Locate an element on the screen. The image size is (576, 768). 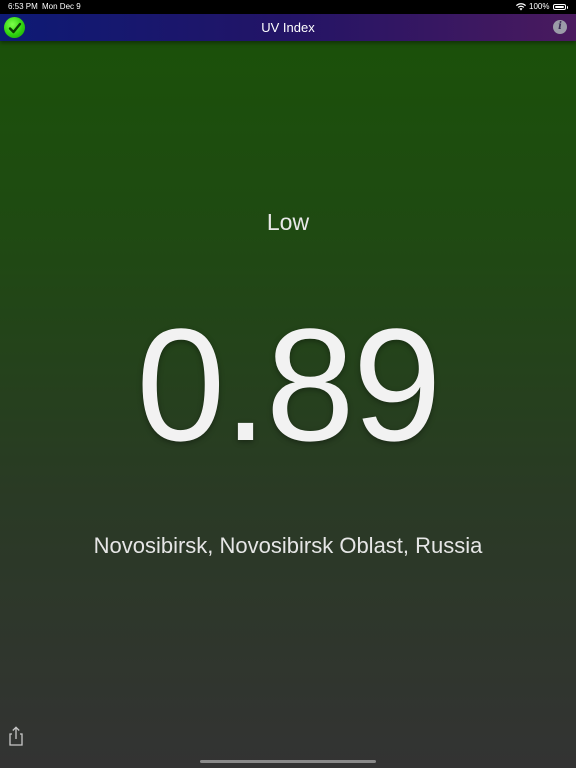
location-label: Novosibirsk, Novosibirsk Oblast, Russia is located at coordinates (288, 545).